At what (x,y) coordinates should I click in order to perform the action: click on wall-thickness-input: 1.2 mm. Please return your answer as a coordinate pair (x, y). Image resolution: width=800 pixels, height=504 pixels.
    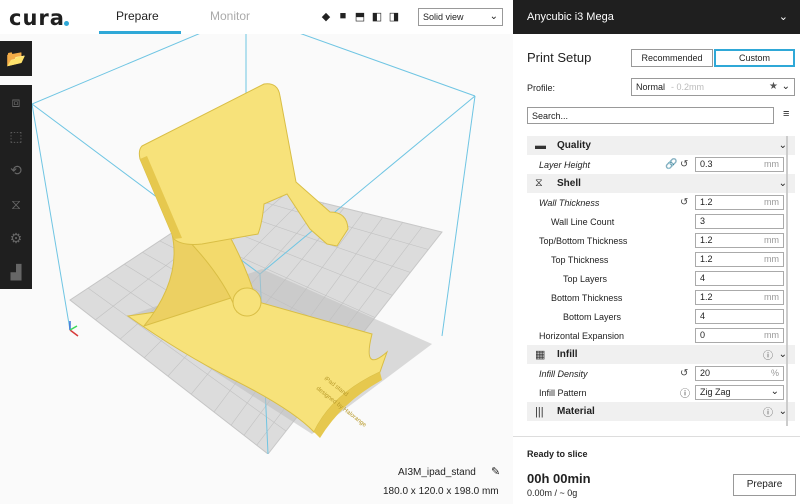
    Looking at the image, I should click on (739, 202).